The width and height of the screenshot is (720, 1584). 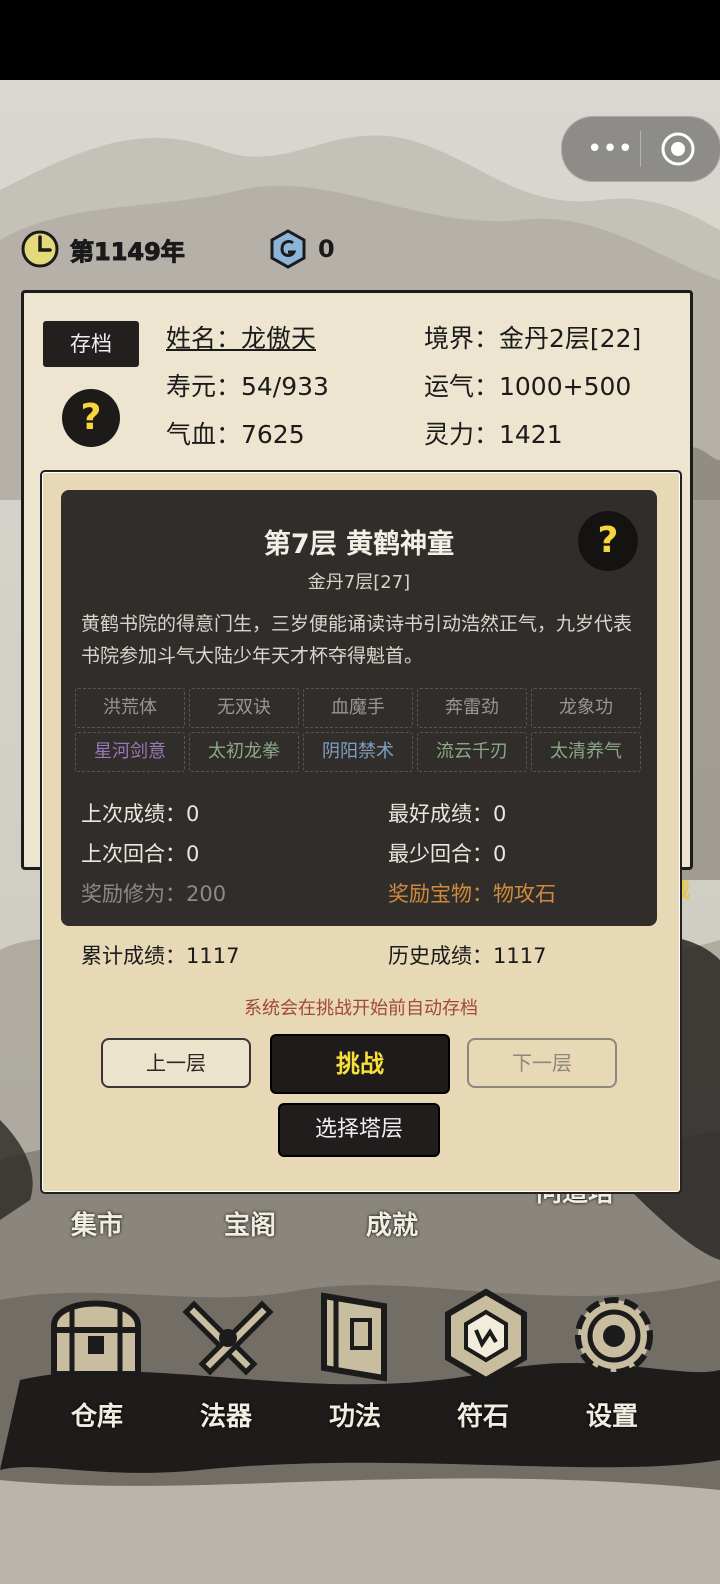 I want to click on lifespan-stat: 寿元：54/933, so click(x=247, y=386).